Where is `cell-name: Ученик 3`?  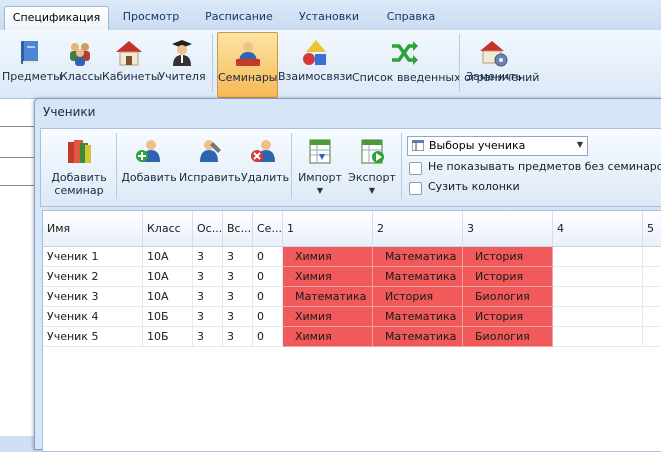
cell-name: Ученик 3 is located at coordinates (93, 297).